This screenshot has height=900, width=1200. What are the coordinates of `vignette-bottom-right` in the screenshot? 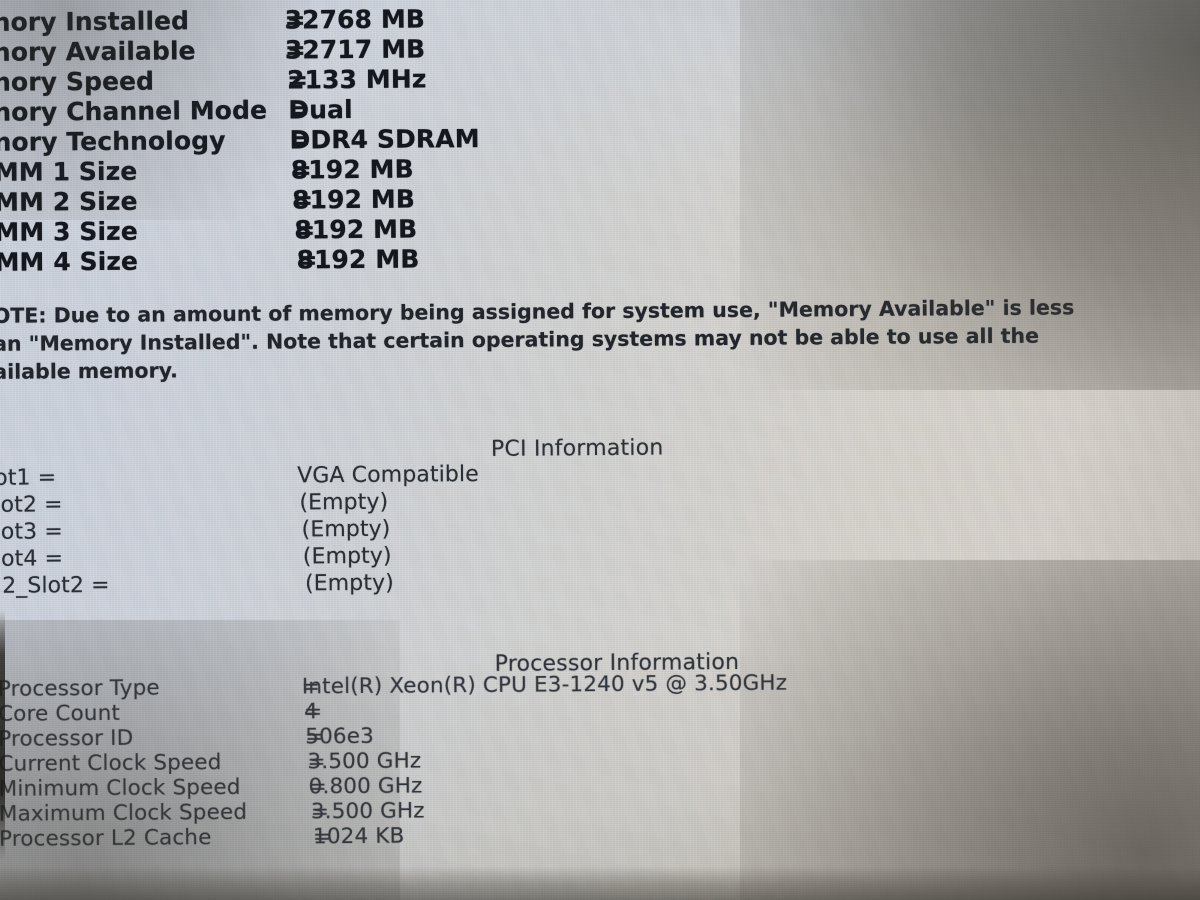 It's located at (970, 730).